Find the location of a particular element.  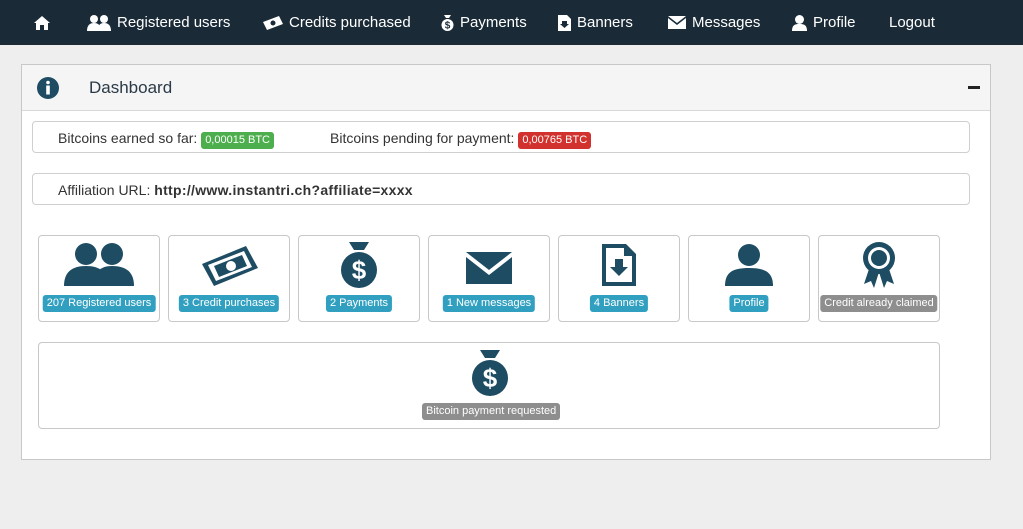

nav-label-registered-users: Registered users is located at coordinates (174, 22).